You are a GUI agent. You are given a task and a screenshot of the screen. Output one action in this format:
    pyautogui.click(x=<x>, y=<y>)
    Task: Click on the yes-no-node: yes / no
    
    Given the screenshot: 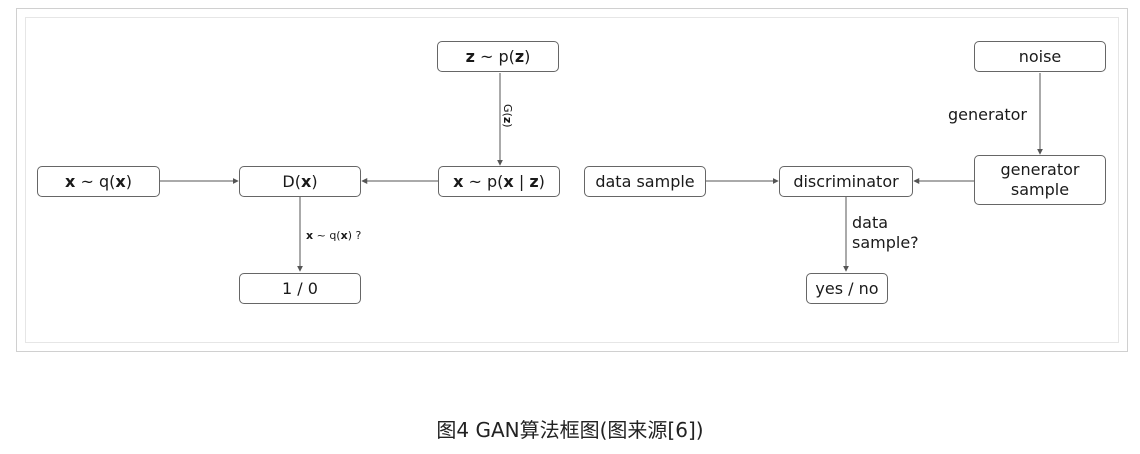 What is the action you would take?
    pyautogui.click(x=847, y=288)
    